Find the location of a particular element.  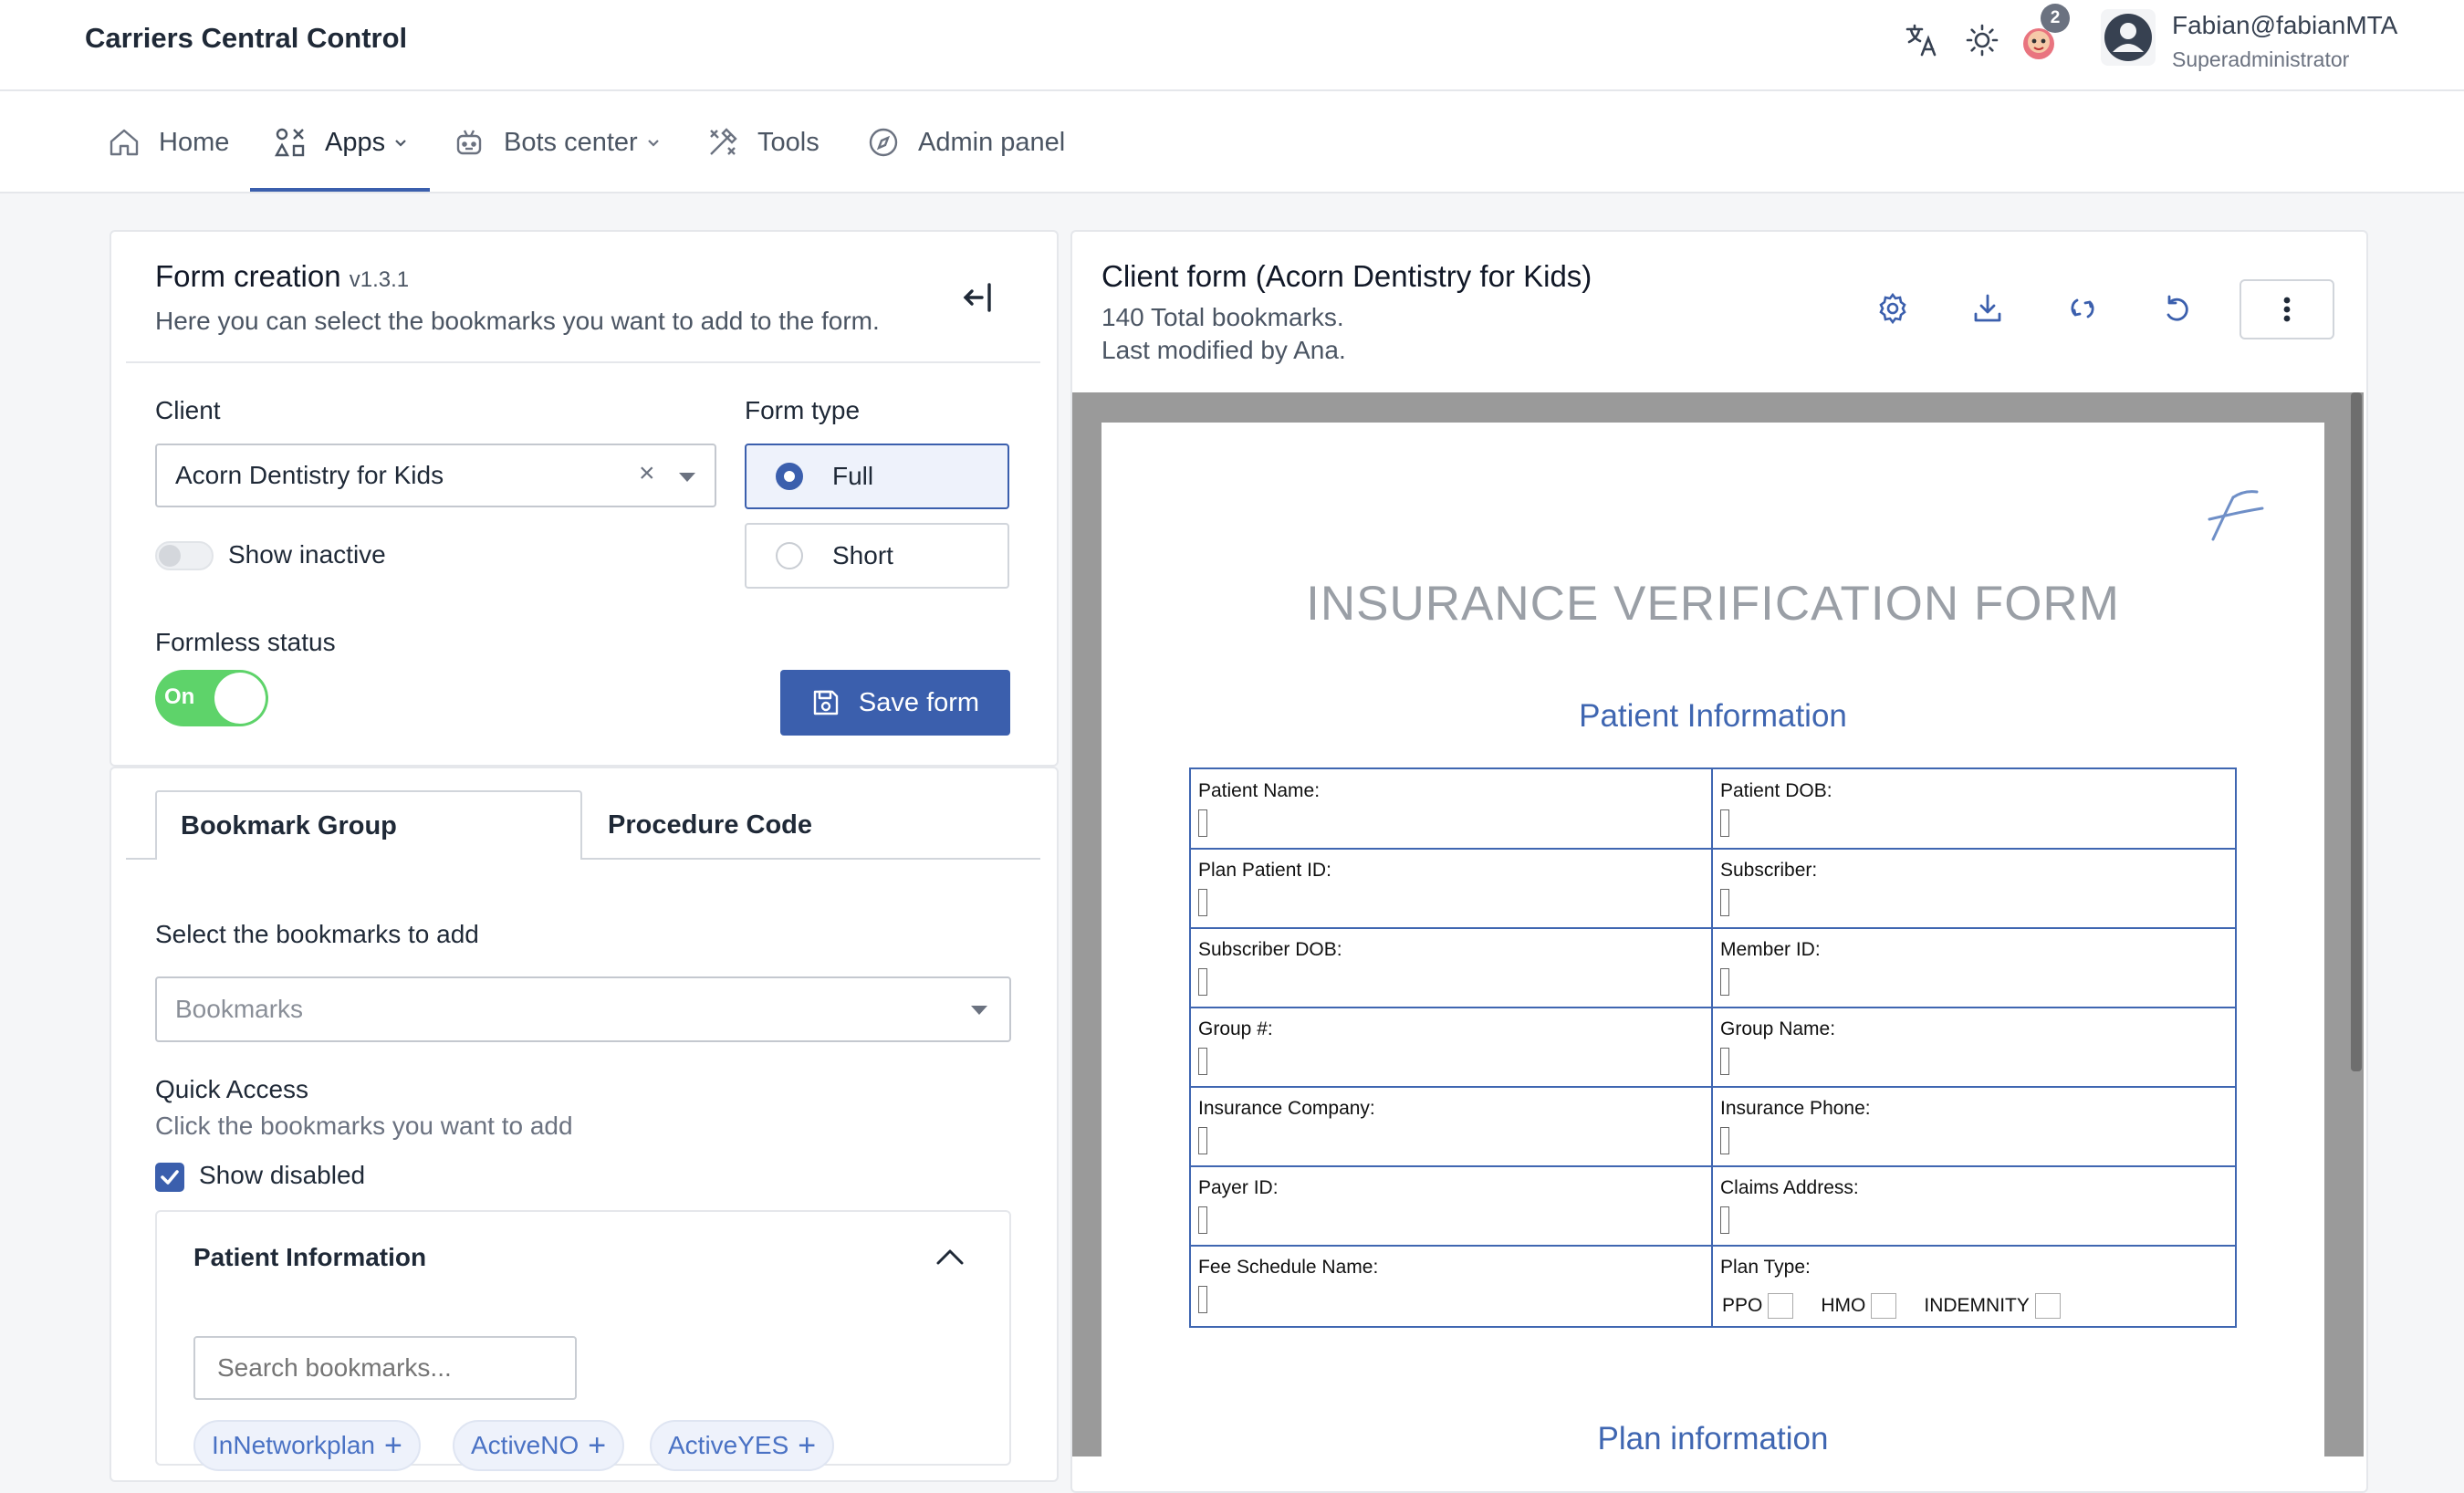

show-disabled-checkbox is located at coordinates (169, 1177).